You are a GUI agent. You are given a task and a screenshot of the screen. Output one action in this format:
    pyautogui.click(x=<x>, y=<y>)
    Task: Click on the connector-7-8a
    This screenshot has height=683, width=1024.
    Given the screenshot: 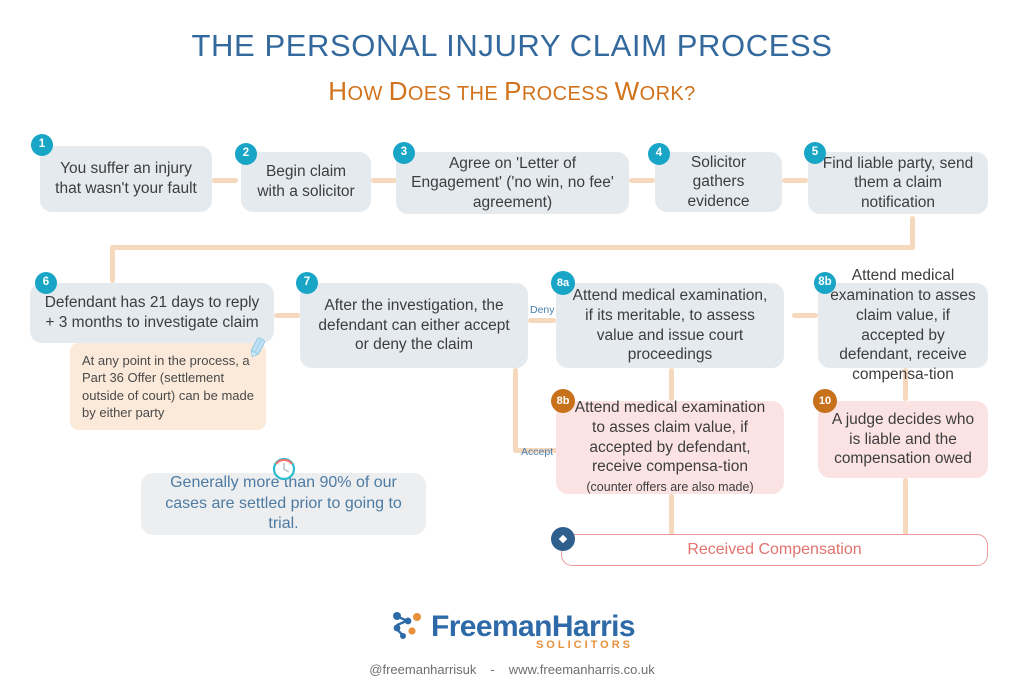 What is the action you would take?
    pyautogui.click(x=542, y=320)
    